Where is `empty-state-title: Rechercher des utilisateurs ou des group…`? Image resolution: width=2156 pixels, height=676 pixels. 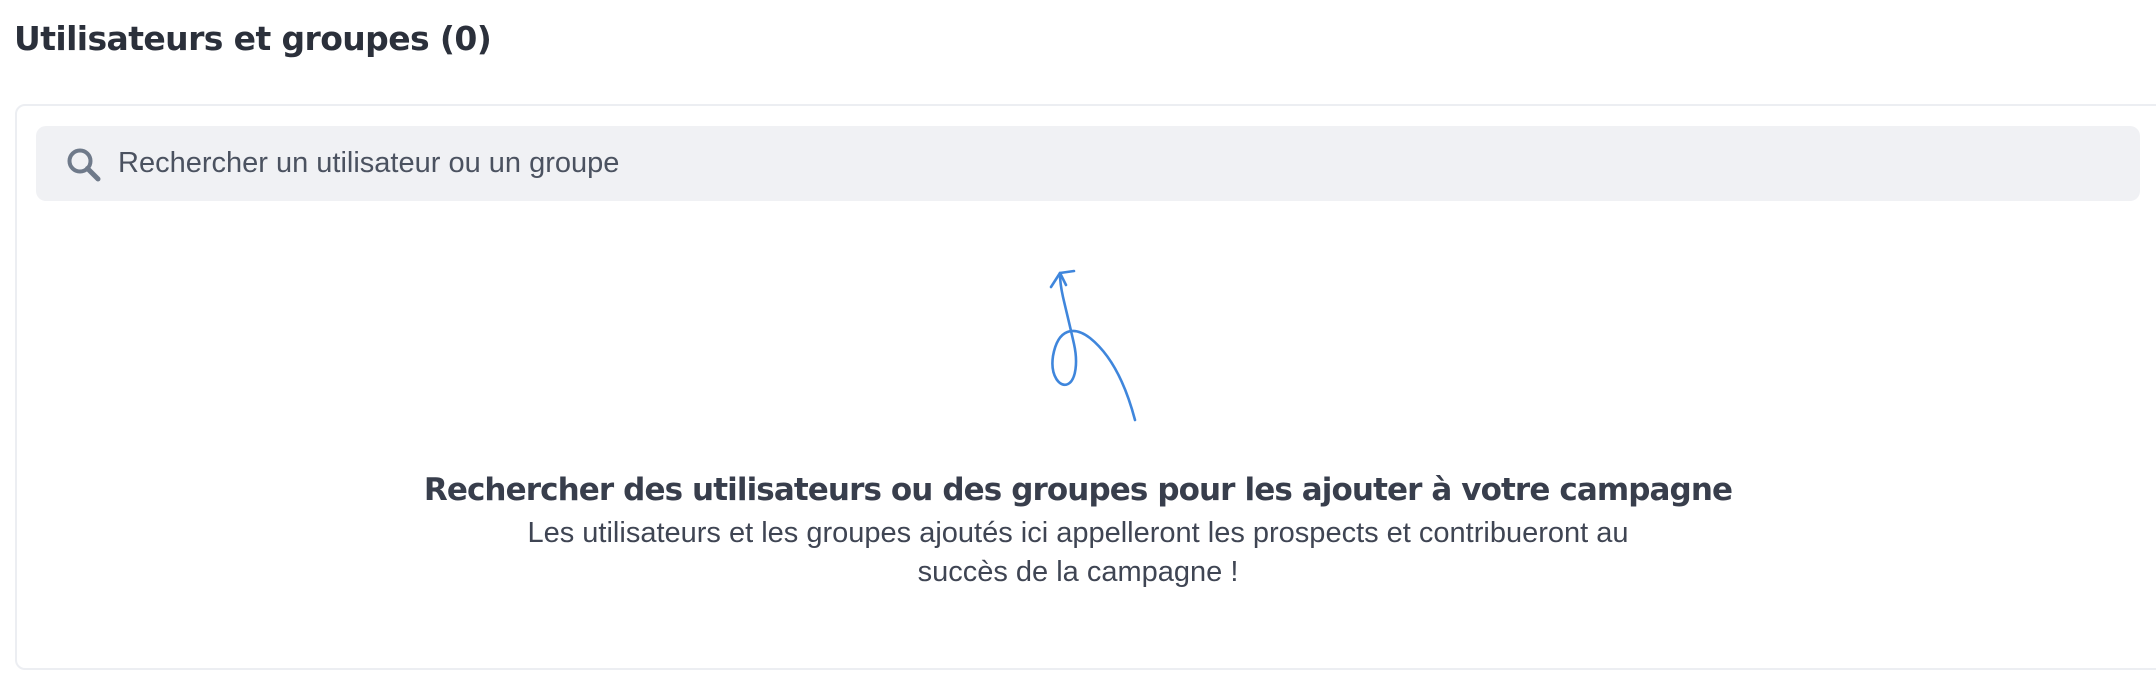 empty-state-title: Rechercher des utilisateurs ou des group… is located at coordinates (1078, 490).